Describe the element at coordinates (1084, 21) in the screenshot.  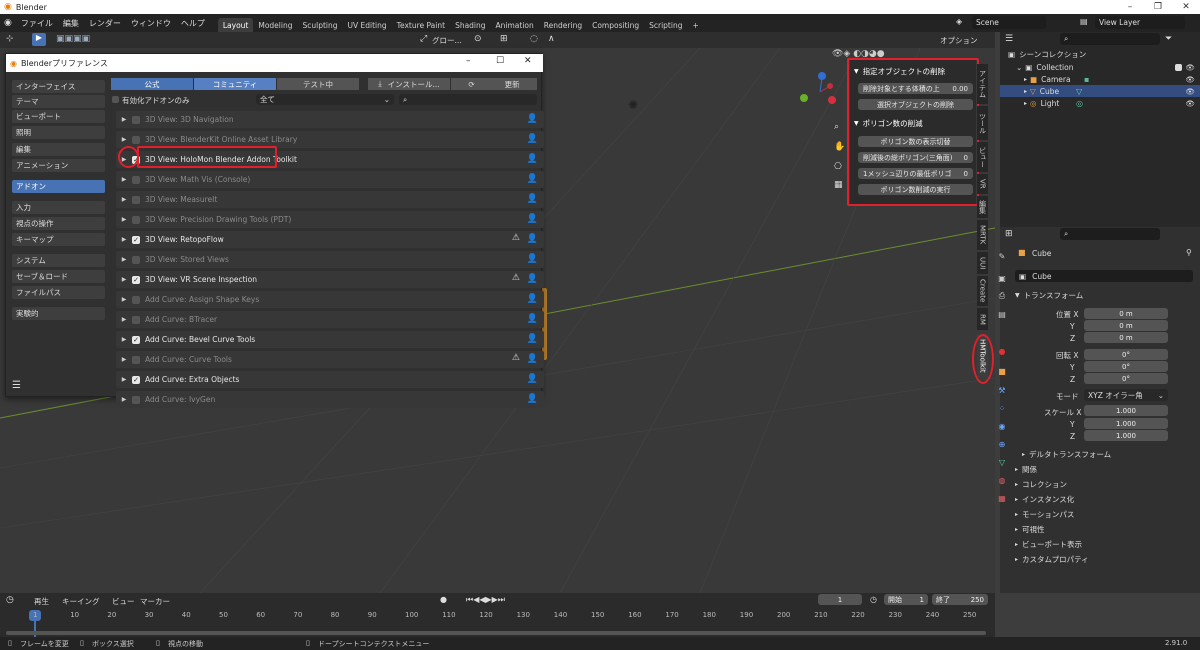
I see `view-layer-icon: ▤` at that location.